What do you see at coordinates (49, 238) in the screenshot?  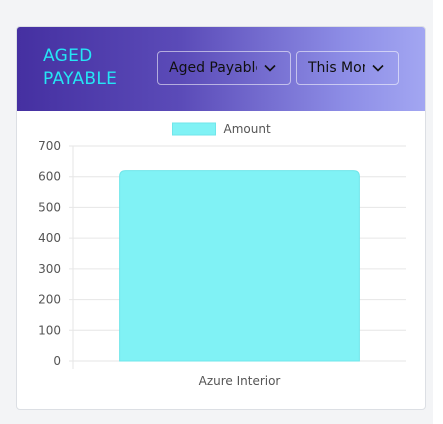 I see `y-tick-label: 400` at bounding box center [49, 238].